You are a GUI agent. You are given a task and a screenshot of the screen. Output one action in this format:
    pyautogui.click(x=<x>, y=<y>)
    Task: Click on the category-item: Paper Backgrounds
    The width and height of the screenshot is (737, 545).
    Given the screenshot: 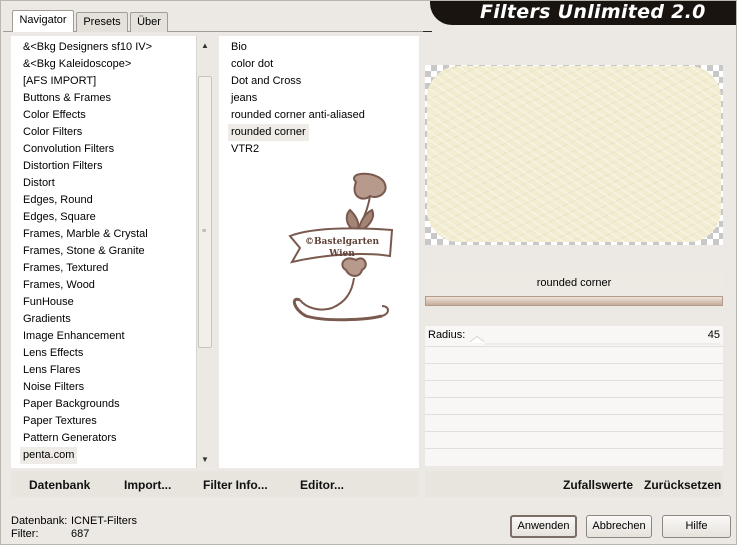 What is the action you would take?
    pyautogui.click(x=71, y=404)
    